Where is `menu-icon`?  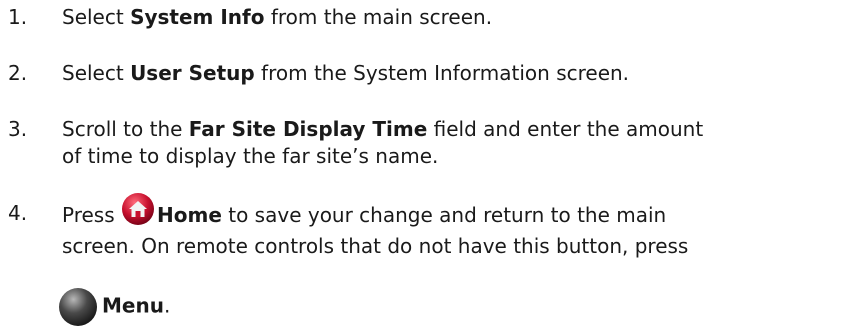 menu-icon is located at coordinates (80, 307).